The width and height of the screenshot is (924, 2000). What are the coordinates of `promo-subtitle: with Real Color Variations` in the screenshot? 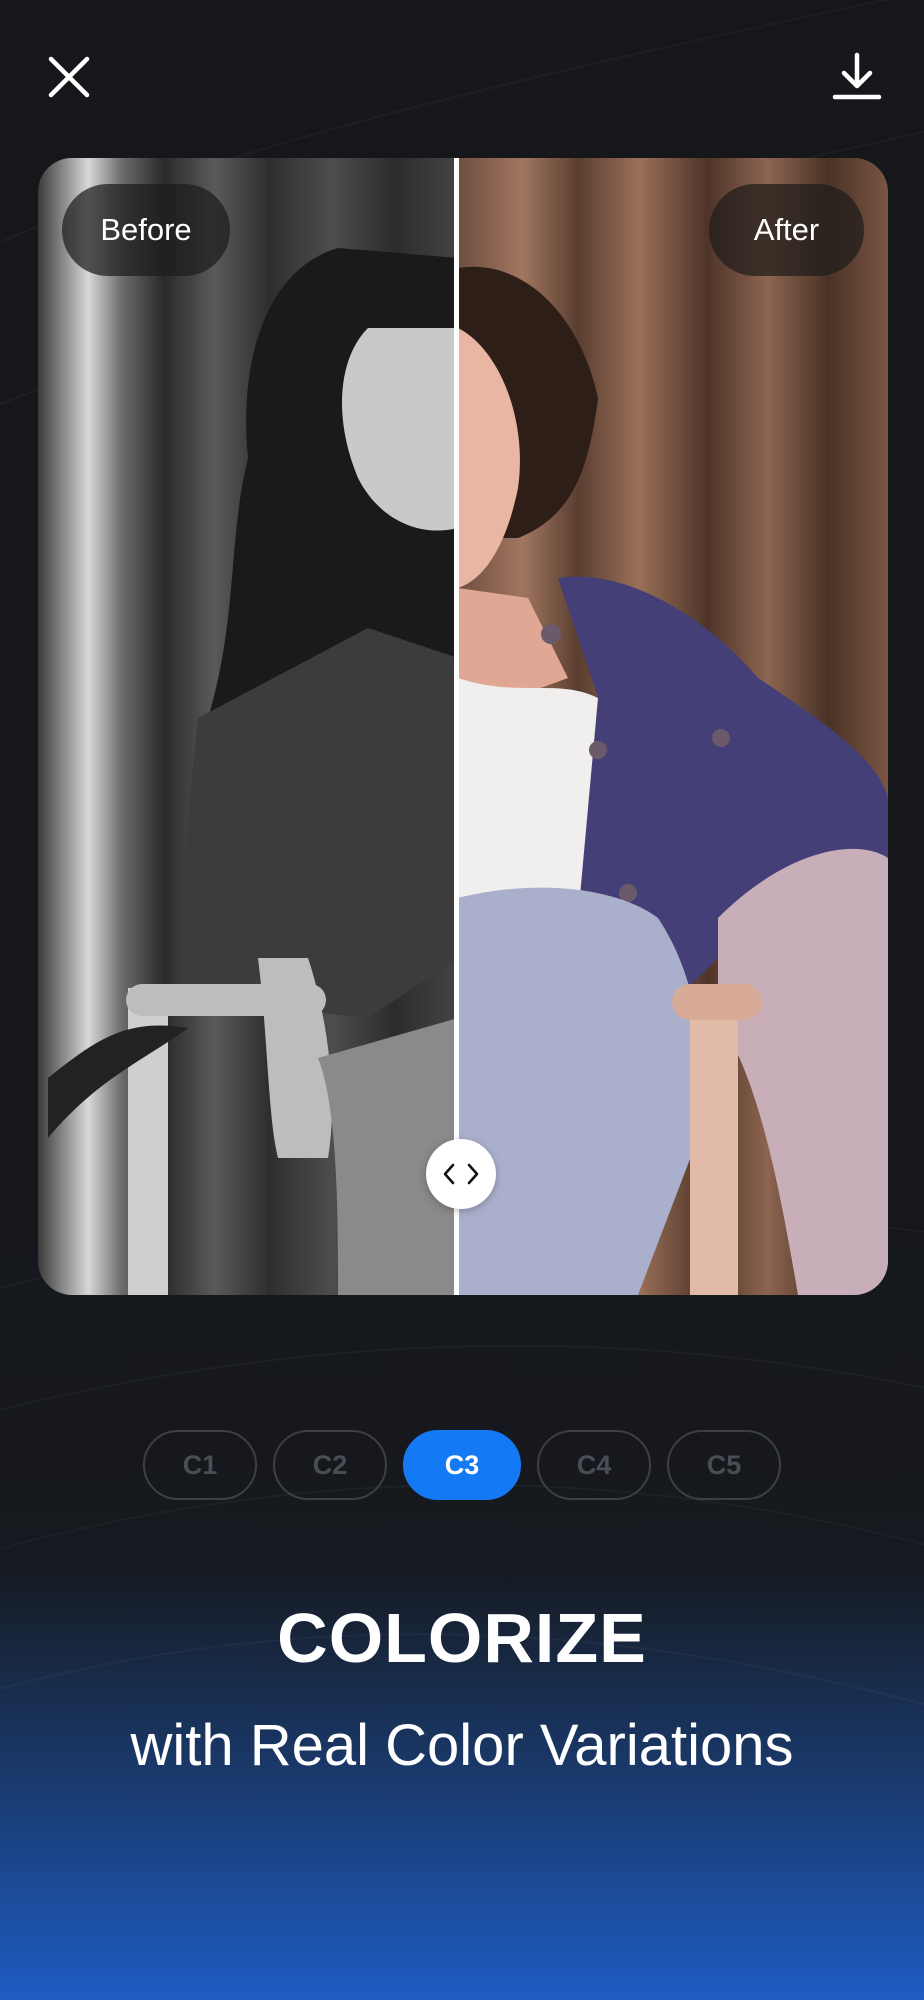 It's located at (462, 1745).